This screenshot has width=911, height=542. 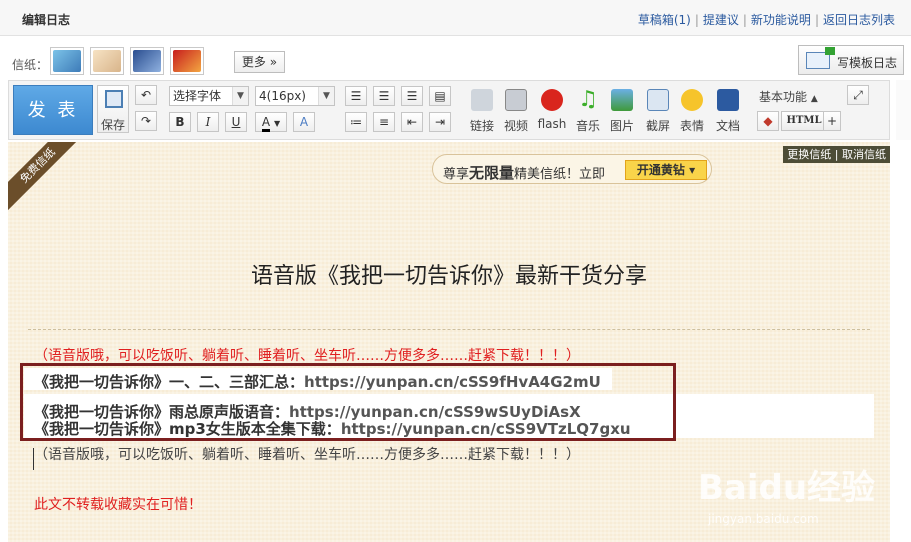 I want to click on emoji-button: 表情, so click(x=692, y=109).